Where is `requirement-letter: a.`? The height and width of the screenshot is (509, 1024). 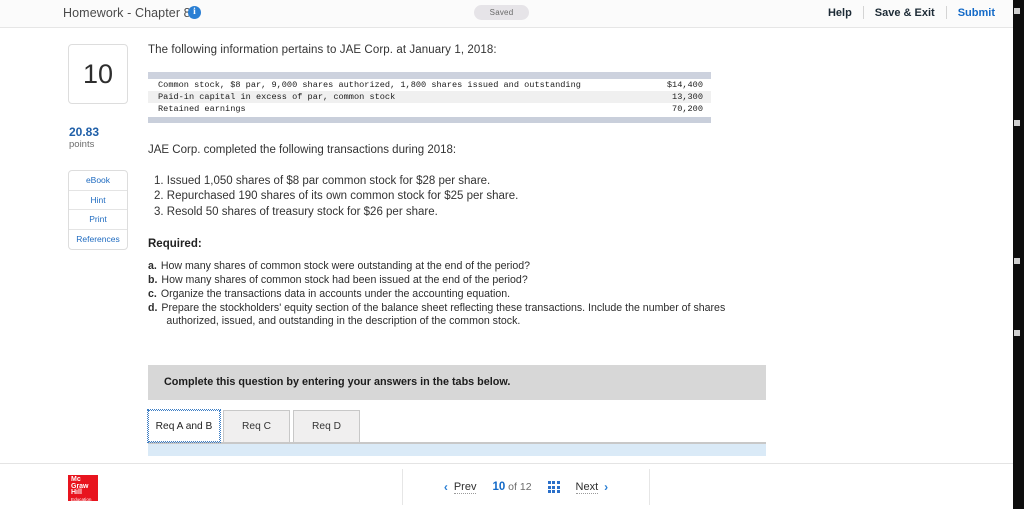 requirement-letter: a. is located at coordinates (152, 266).